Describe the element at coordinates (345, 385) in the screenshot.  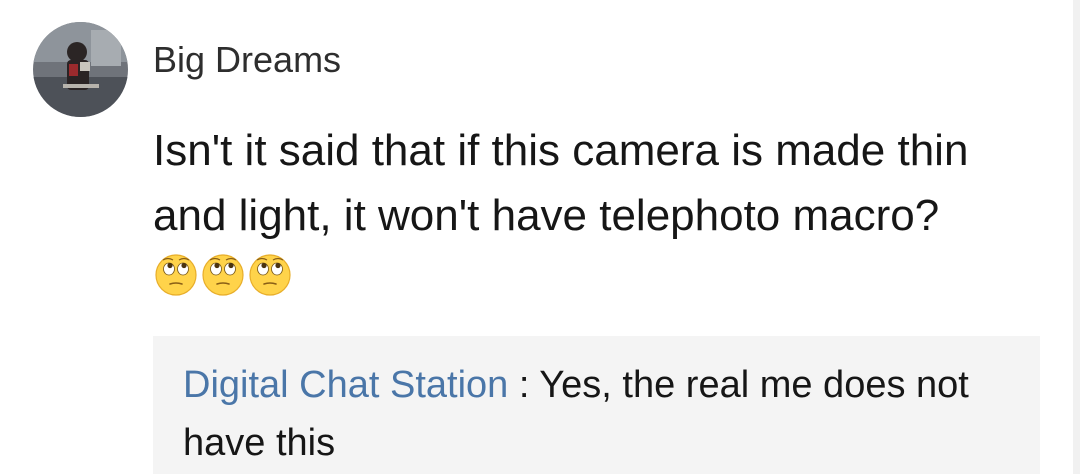
I see `reply-author-name: Digital Chat Station` at that location.